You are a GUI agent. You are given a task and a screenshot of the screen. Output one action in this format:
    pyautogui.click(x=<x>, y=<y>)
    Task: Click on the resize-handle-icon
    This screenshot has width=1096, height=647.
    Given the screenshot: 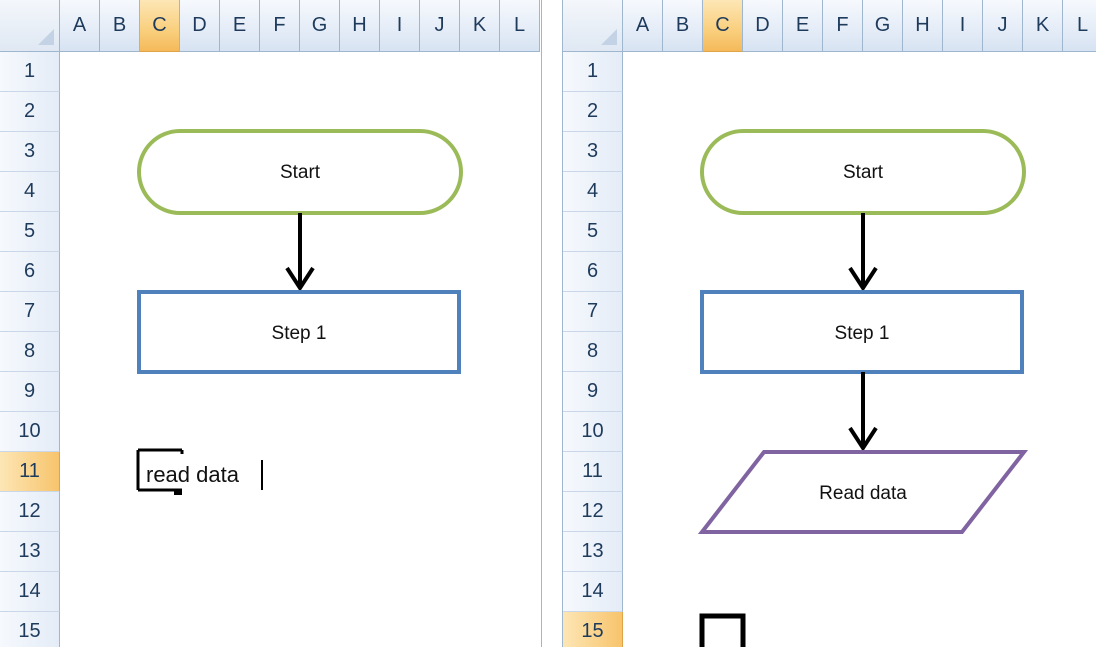 What is the action you would take?
    pyautogui.click(x=178, y=492)
    